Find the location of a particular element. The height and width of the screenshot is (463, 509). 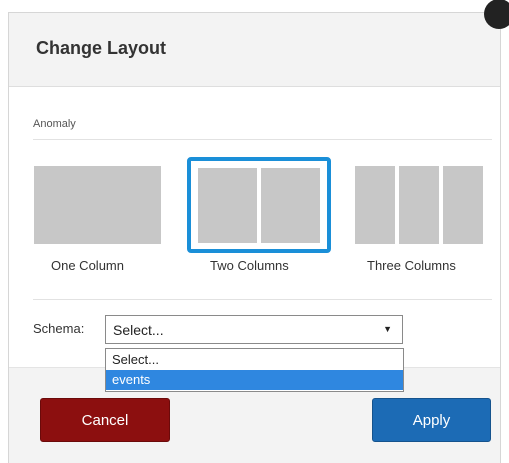

layout-option-label: Two Columns is located at coordinates (249, 265).